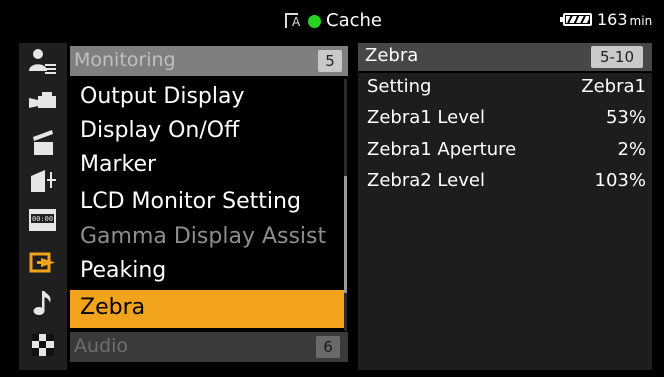  Describe the element at coordinates (620, 180) in the screenshot. I see `detail-row-value: 103%` at that location.